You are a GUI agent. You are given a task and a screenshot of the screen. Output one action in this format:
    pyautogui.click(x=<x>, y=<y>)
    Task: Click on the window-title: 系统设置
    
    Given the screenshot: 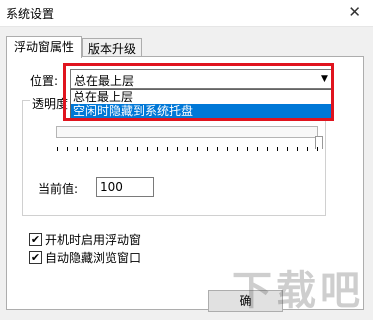 What is the action you would take?
    pyautogui.click(x=30, y=14)
    